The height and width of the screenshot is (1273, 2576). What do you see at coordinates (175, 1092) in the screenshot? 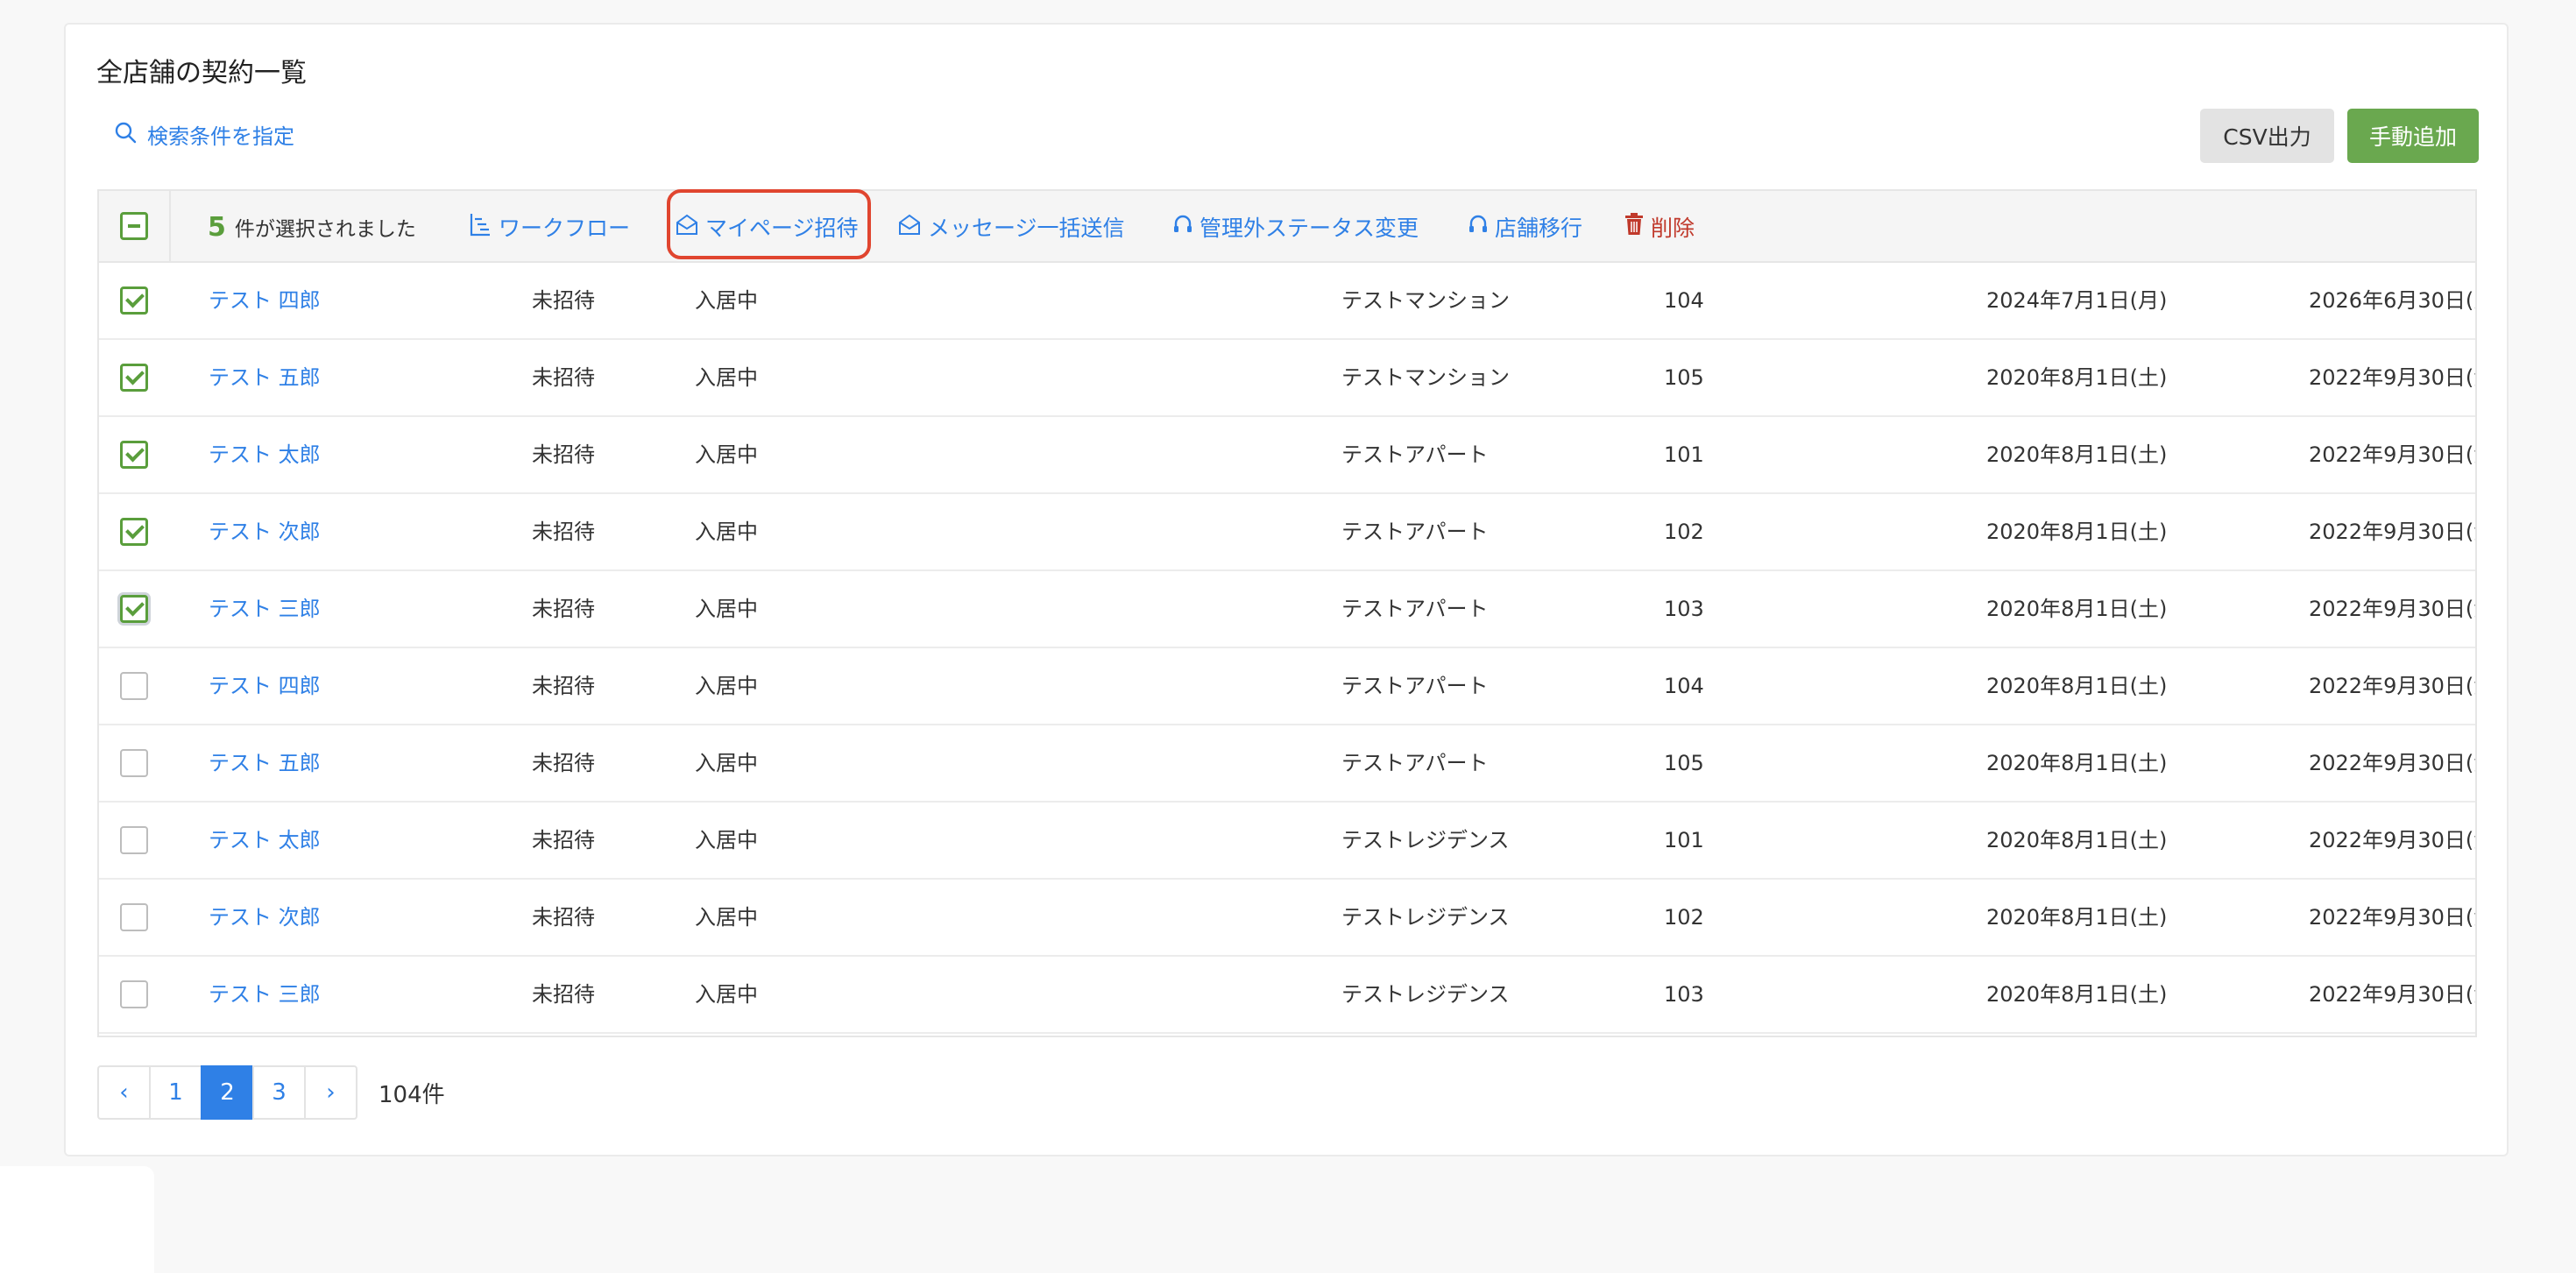
I see `page-1-button: 1` at bounding box center [175, 1092].